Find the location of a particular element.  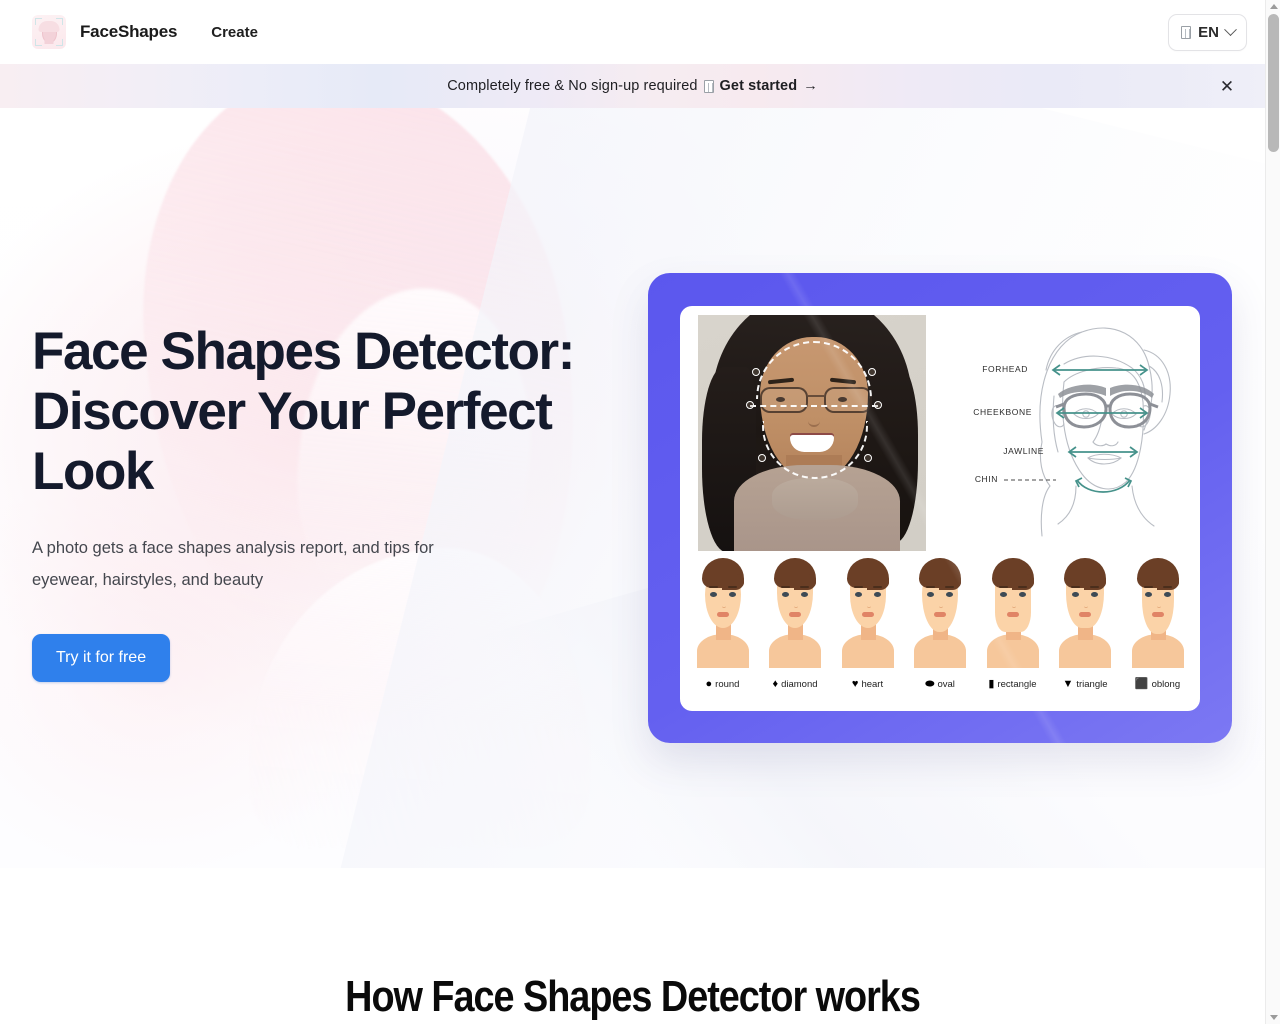

scroll-up-arrow-icon is located at coordinates (1273, 6).